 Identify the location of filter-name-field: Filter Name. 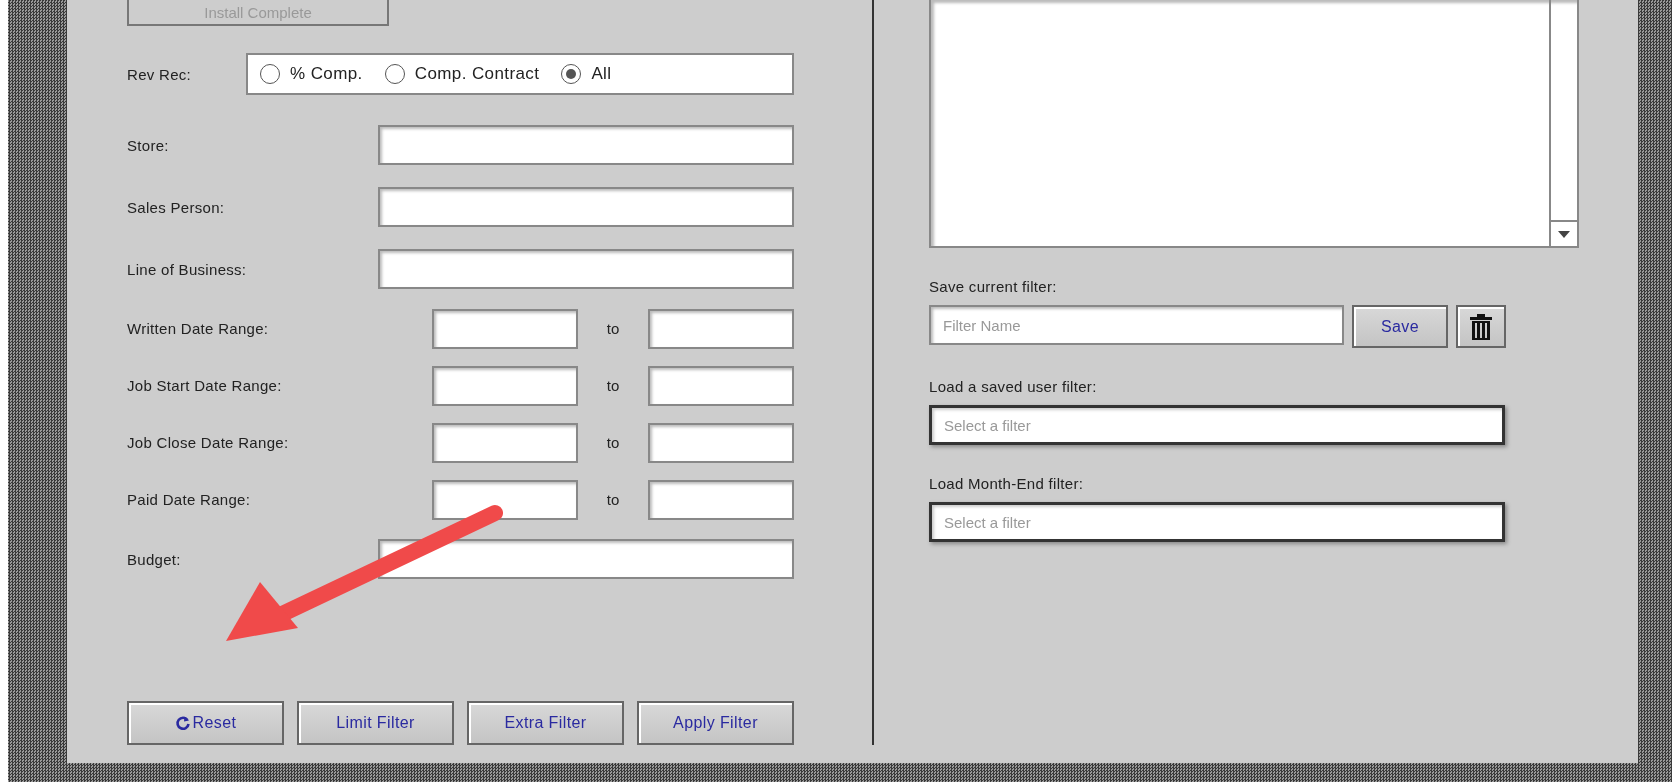
(1136, 325).